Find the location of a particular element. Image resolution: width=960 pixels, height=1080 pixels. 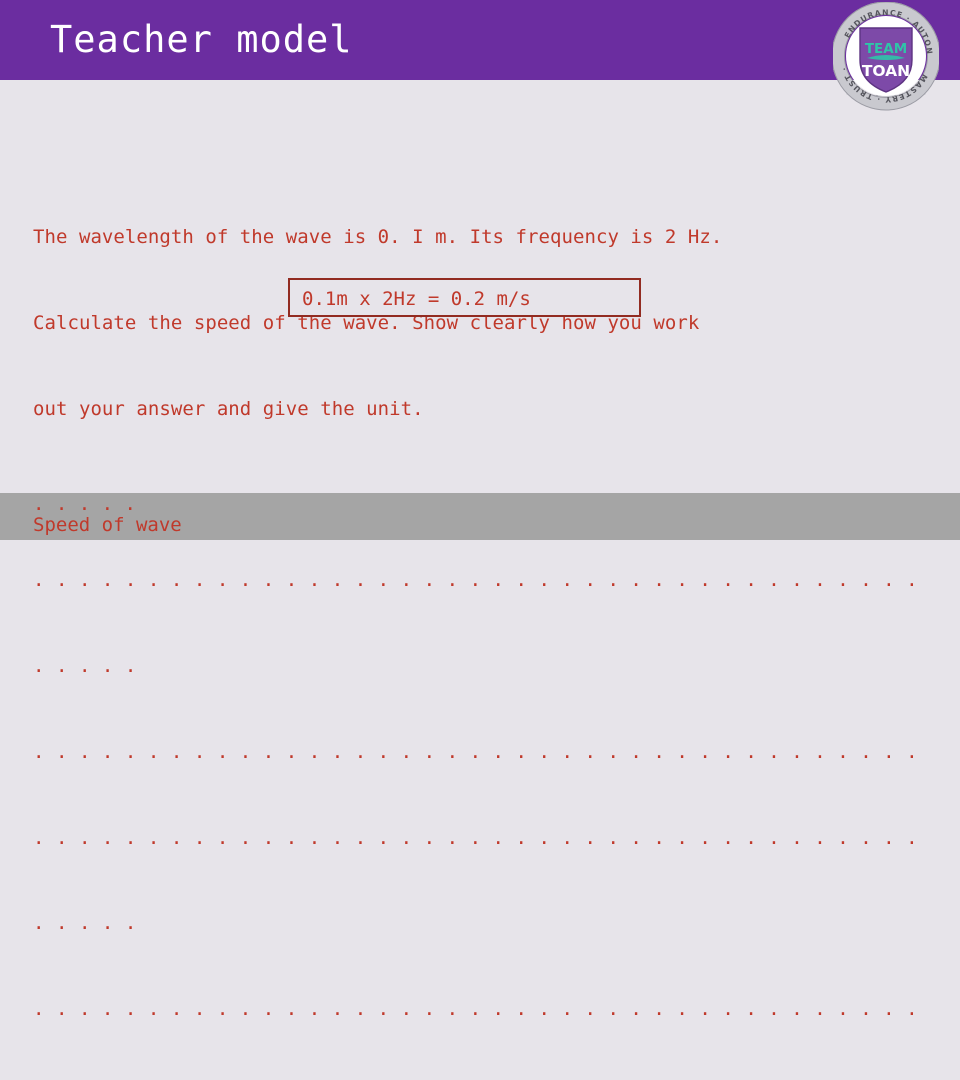

answer-box: 0.1m x 2Hz = 0.2 m/s is located at coordinates (464, 297).